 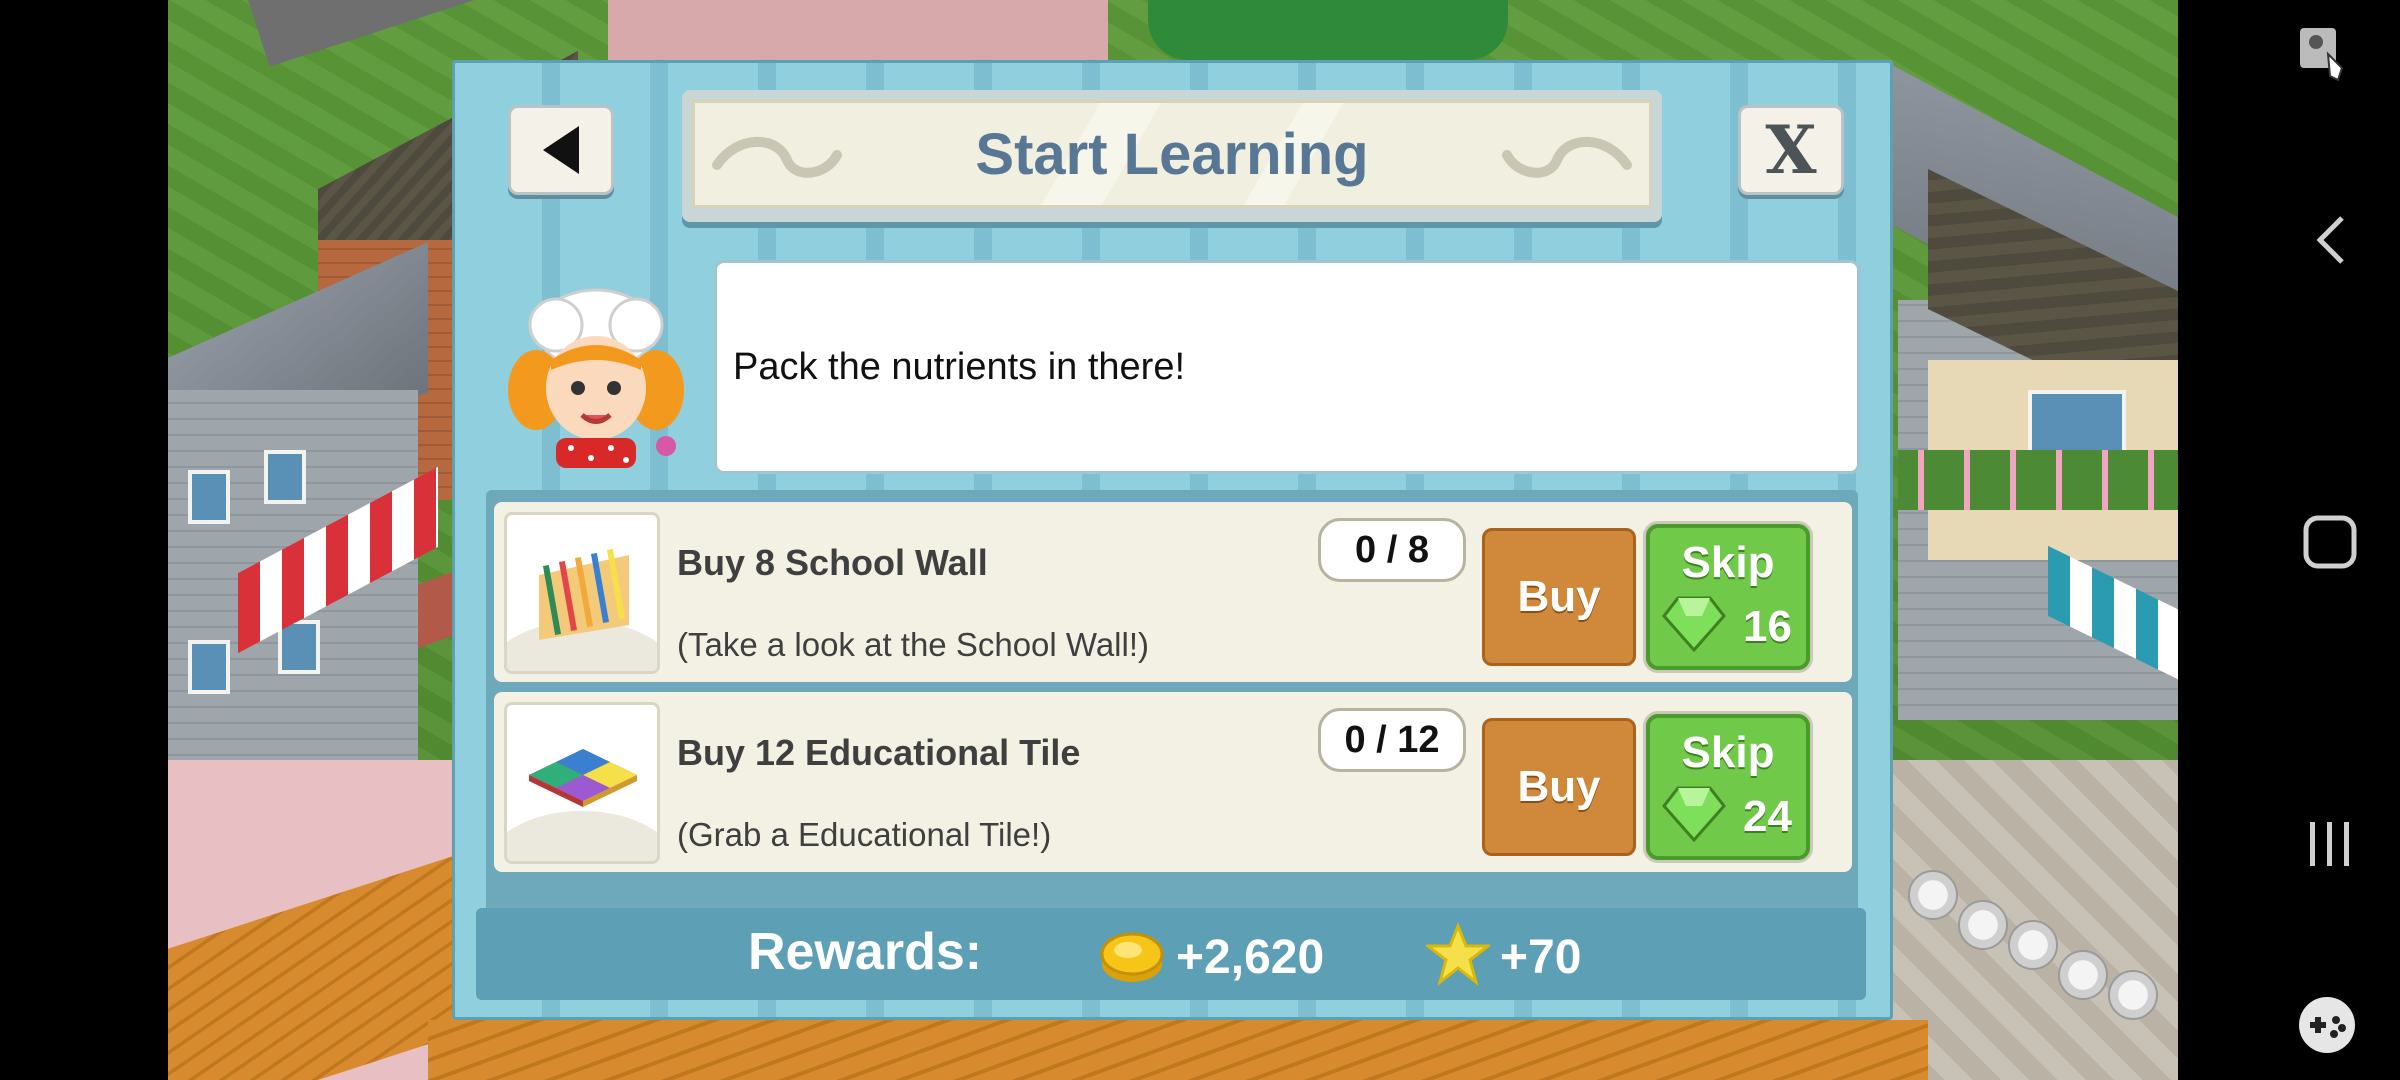 What do you see at coordinates (865, 952) in the screenshot?
I see `rewards-label: Rewards:` at bounding box center [865, 952].